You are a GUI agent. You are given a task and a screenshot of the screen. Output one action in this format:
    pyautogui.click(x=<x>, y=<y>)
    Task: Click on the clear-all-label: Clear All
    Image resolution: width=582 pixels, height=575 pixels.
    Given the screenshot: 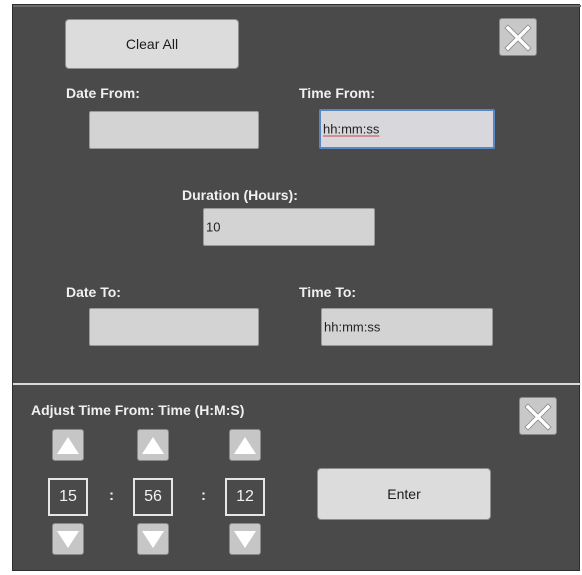 What is the action you would take?
    pyautogui.click(x=152, y=44)
    